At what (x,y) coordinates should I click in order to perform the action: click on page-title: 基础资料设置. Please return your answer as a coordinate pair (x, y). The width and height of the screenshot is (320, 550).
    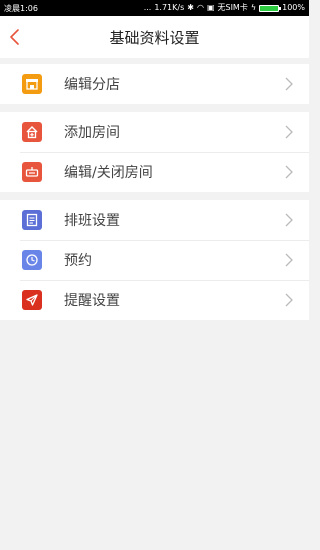
    Looking at the image, I should click on (154, 37).